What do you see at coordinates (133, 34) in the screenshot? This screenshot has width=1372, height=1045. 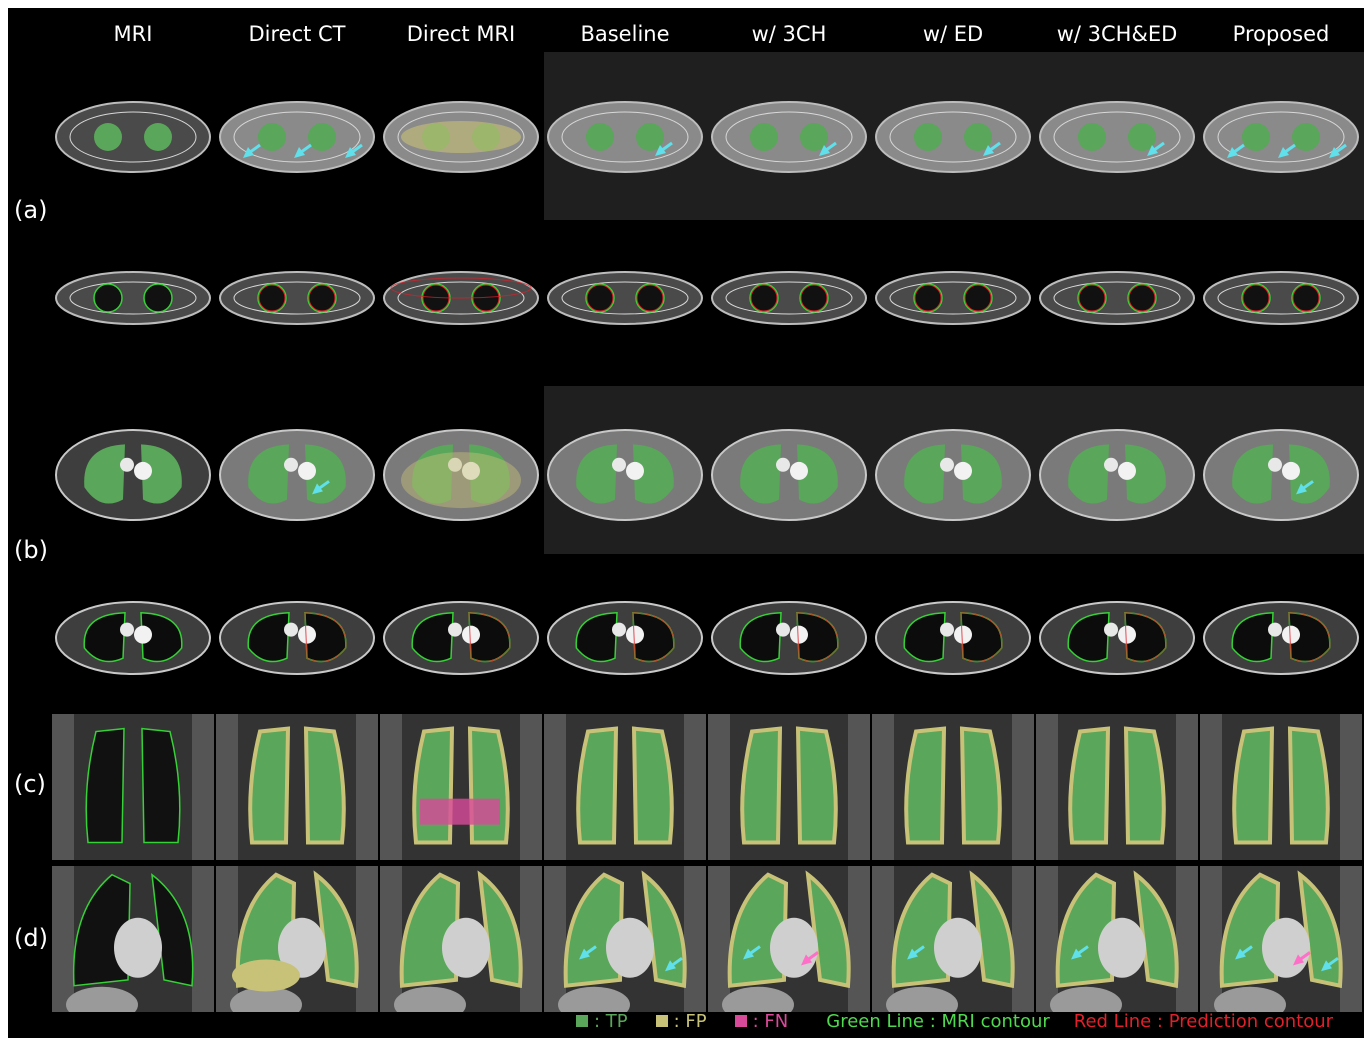 I see `column-header-mri: MRI` at bounding box center [133, 34].